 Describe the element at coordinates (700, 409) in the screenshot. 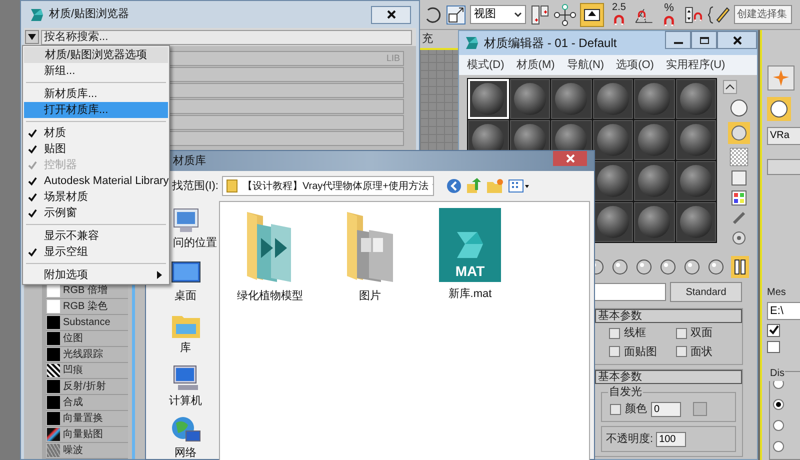

I see `color-swatch` at that location.